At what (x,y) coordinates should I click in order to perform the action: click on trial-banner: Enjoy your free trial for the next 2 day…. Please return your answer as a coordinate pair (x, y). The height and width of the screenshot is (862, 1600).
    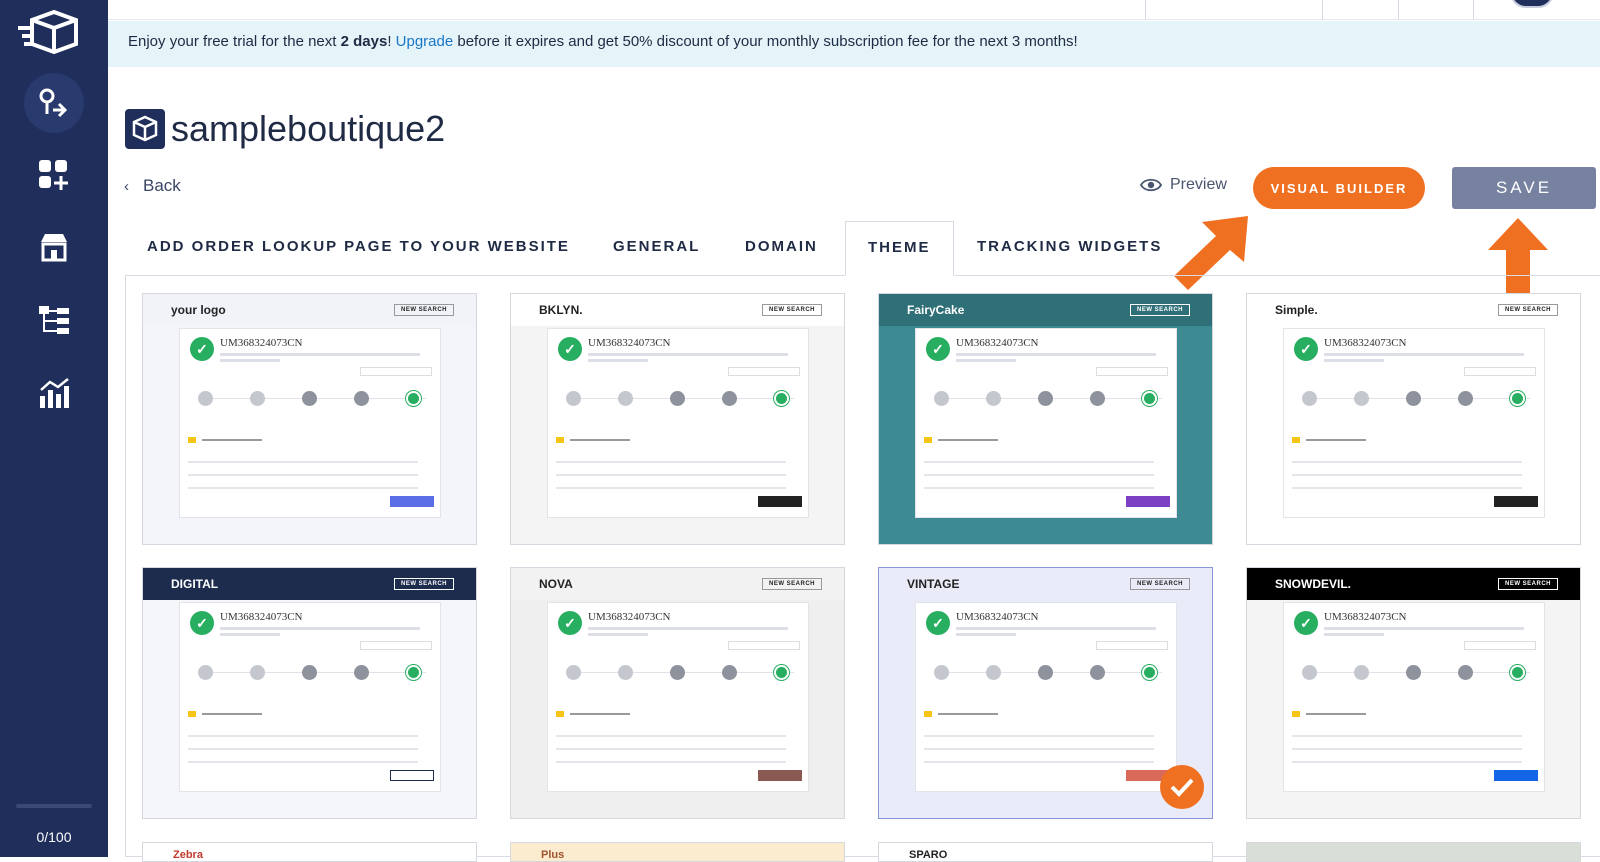
    Looking at the image, I should click on (854, 44).